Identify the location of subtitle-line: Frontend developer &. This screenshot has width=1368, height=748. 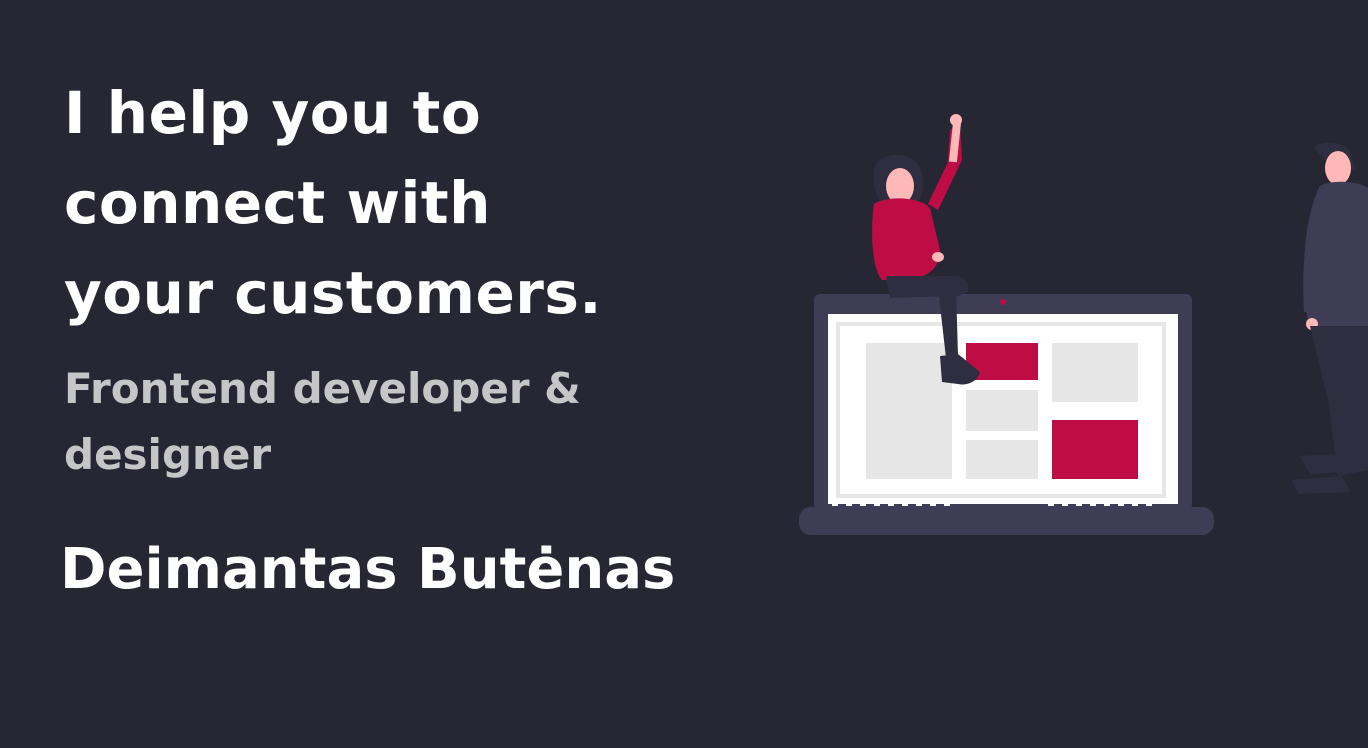
(322, 388).